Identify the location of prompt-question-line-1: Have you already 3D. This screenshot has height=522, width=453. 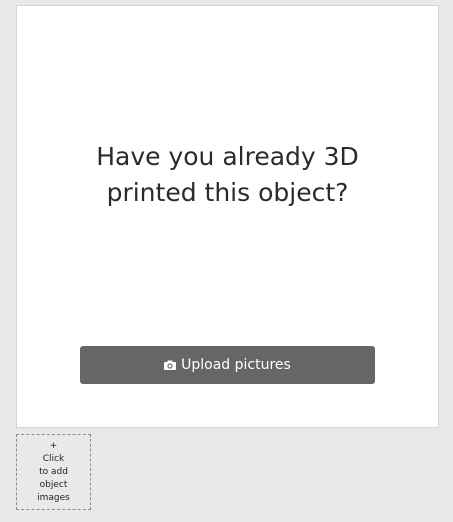
(227, 156).